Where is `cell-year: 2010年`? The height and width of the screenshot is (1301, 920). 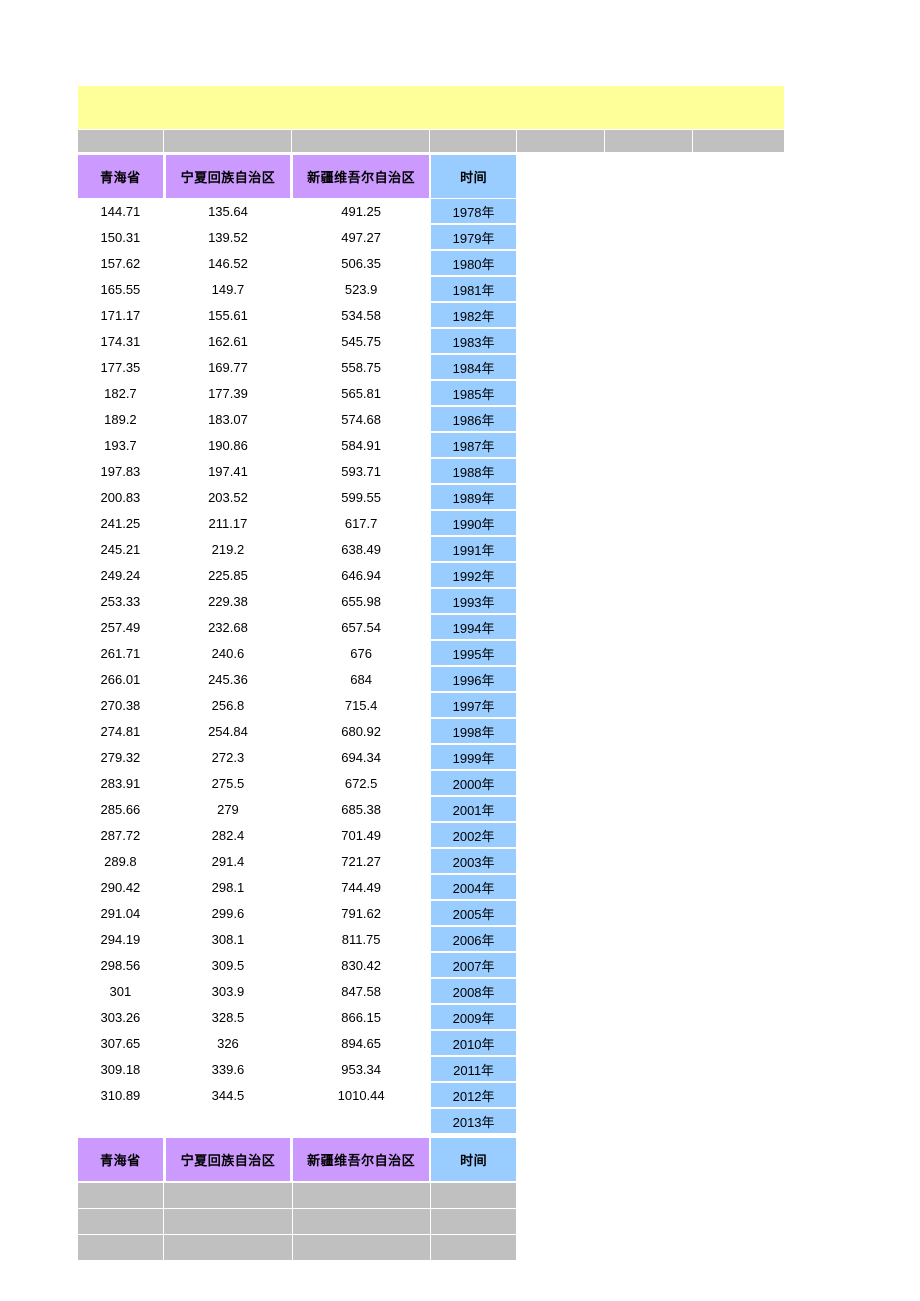
cell-year: 2010年 is located at coordinates (473, 1043).